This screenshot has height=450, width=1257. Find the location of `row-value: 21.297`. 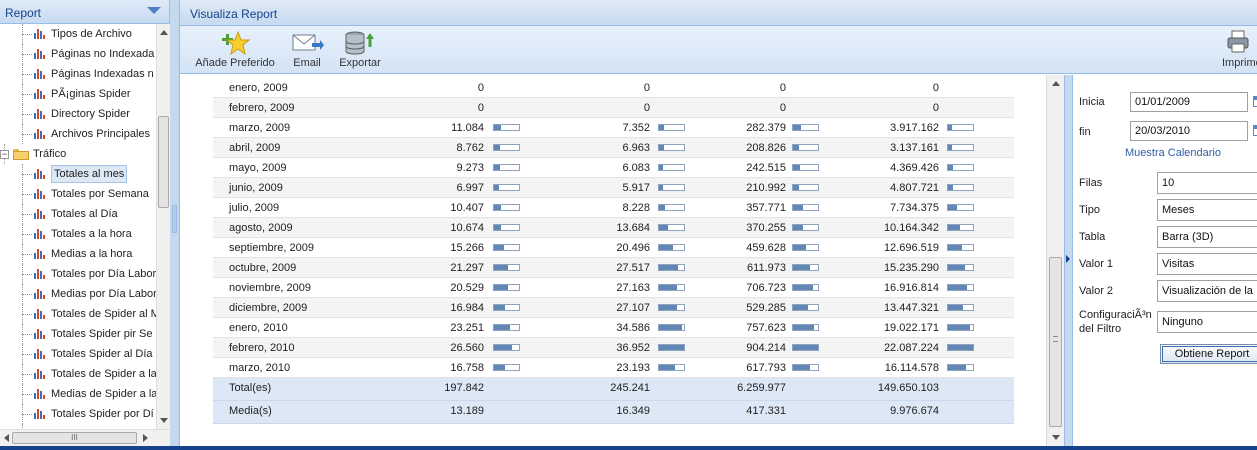

row-value: 21.297 is located at coordinates (467, 268).